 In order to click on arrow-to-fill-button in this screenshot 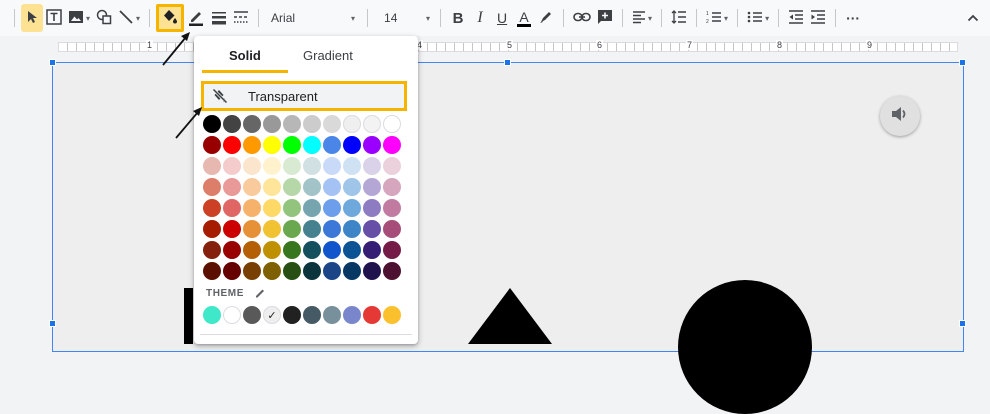, I will do `click(176, 49)`.